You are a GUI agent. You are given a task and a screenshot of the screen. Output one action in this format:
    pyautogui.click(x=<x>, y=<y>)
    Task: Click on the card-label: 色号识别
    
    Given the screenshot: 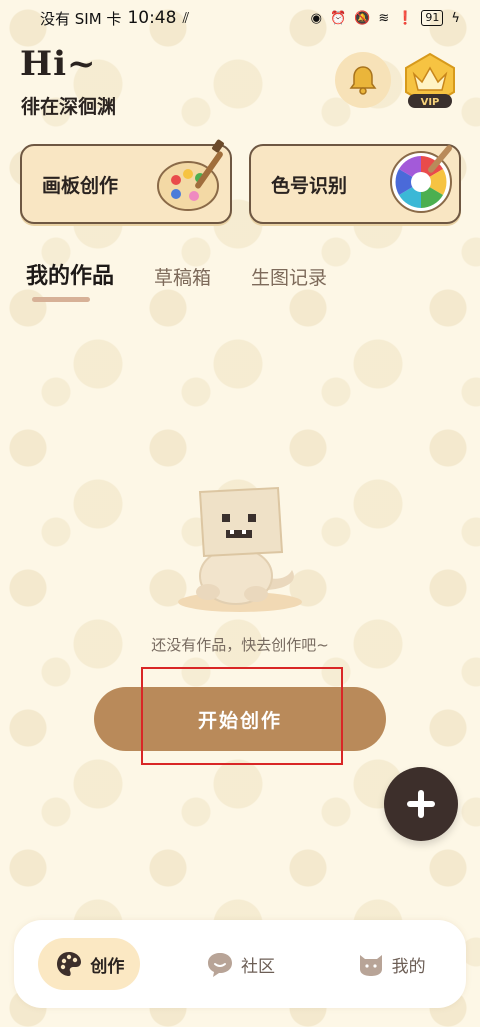 What is the action you would take?
    pyautogui.click(x=309, y=185)
    